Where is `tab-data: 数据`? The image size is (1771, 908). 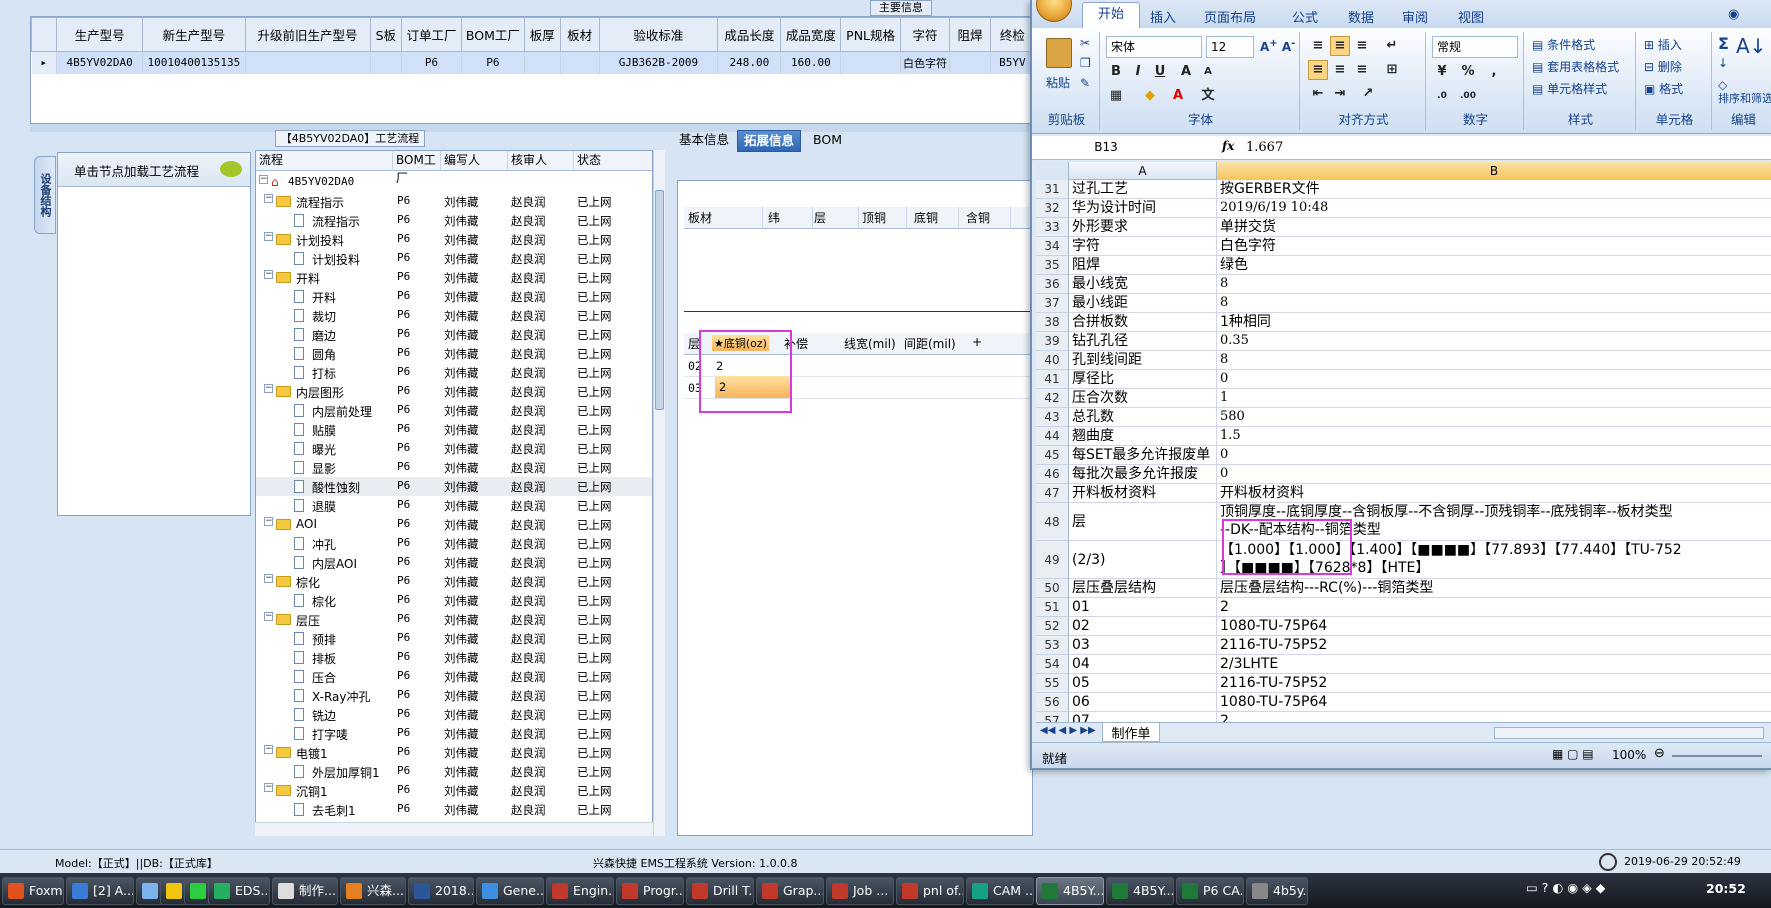 tab-data: 数据 is located at coordinates (1361, 16).